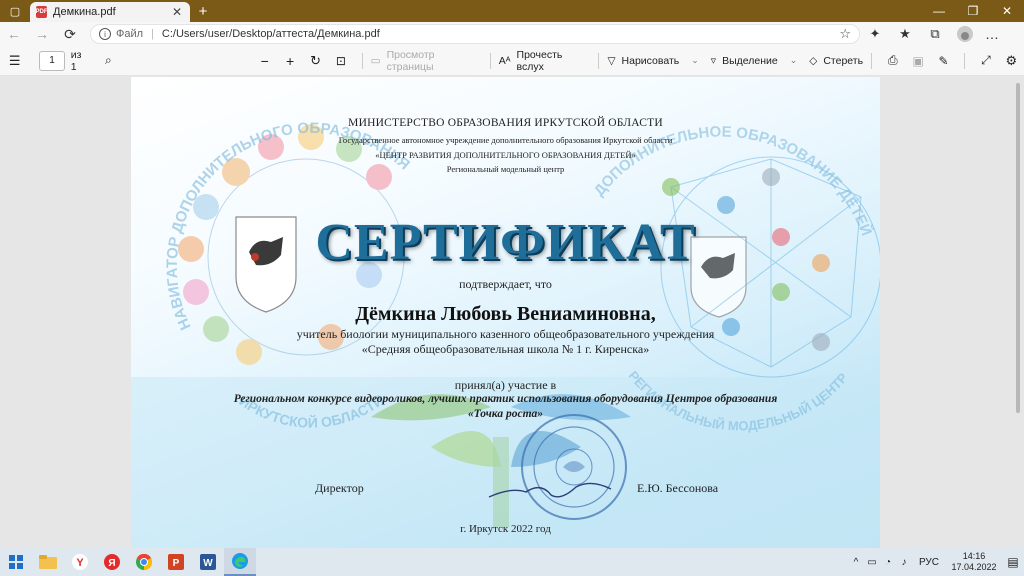 The image size is (1024, 576). Describe the element at coordinates (750, 60) in the screenshot. I see `highlight-label: Выделение` at that location.